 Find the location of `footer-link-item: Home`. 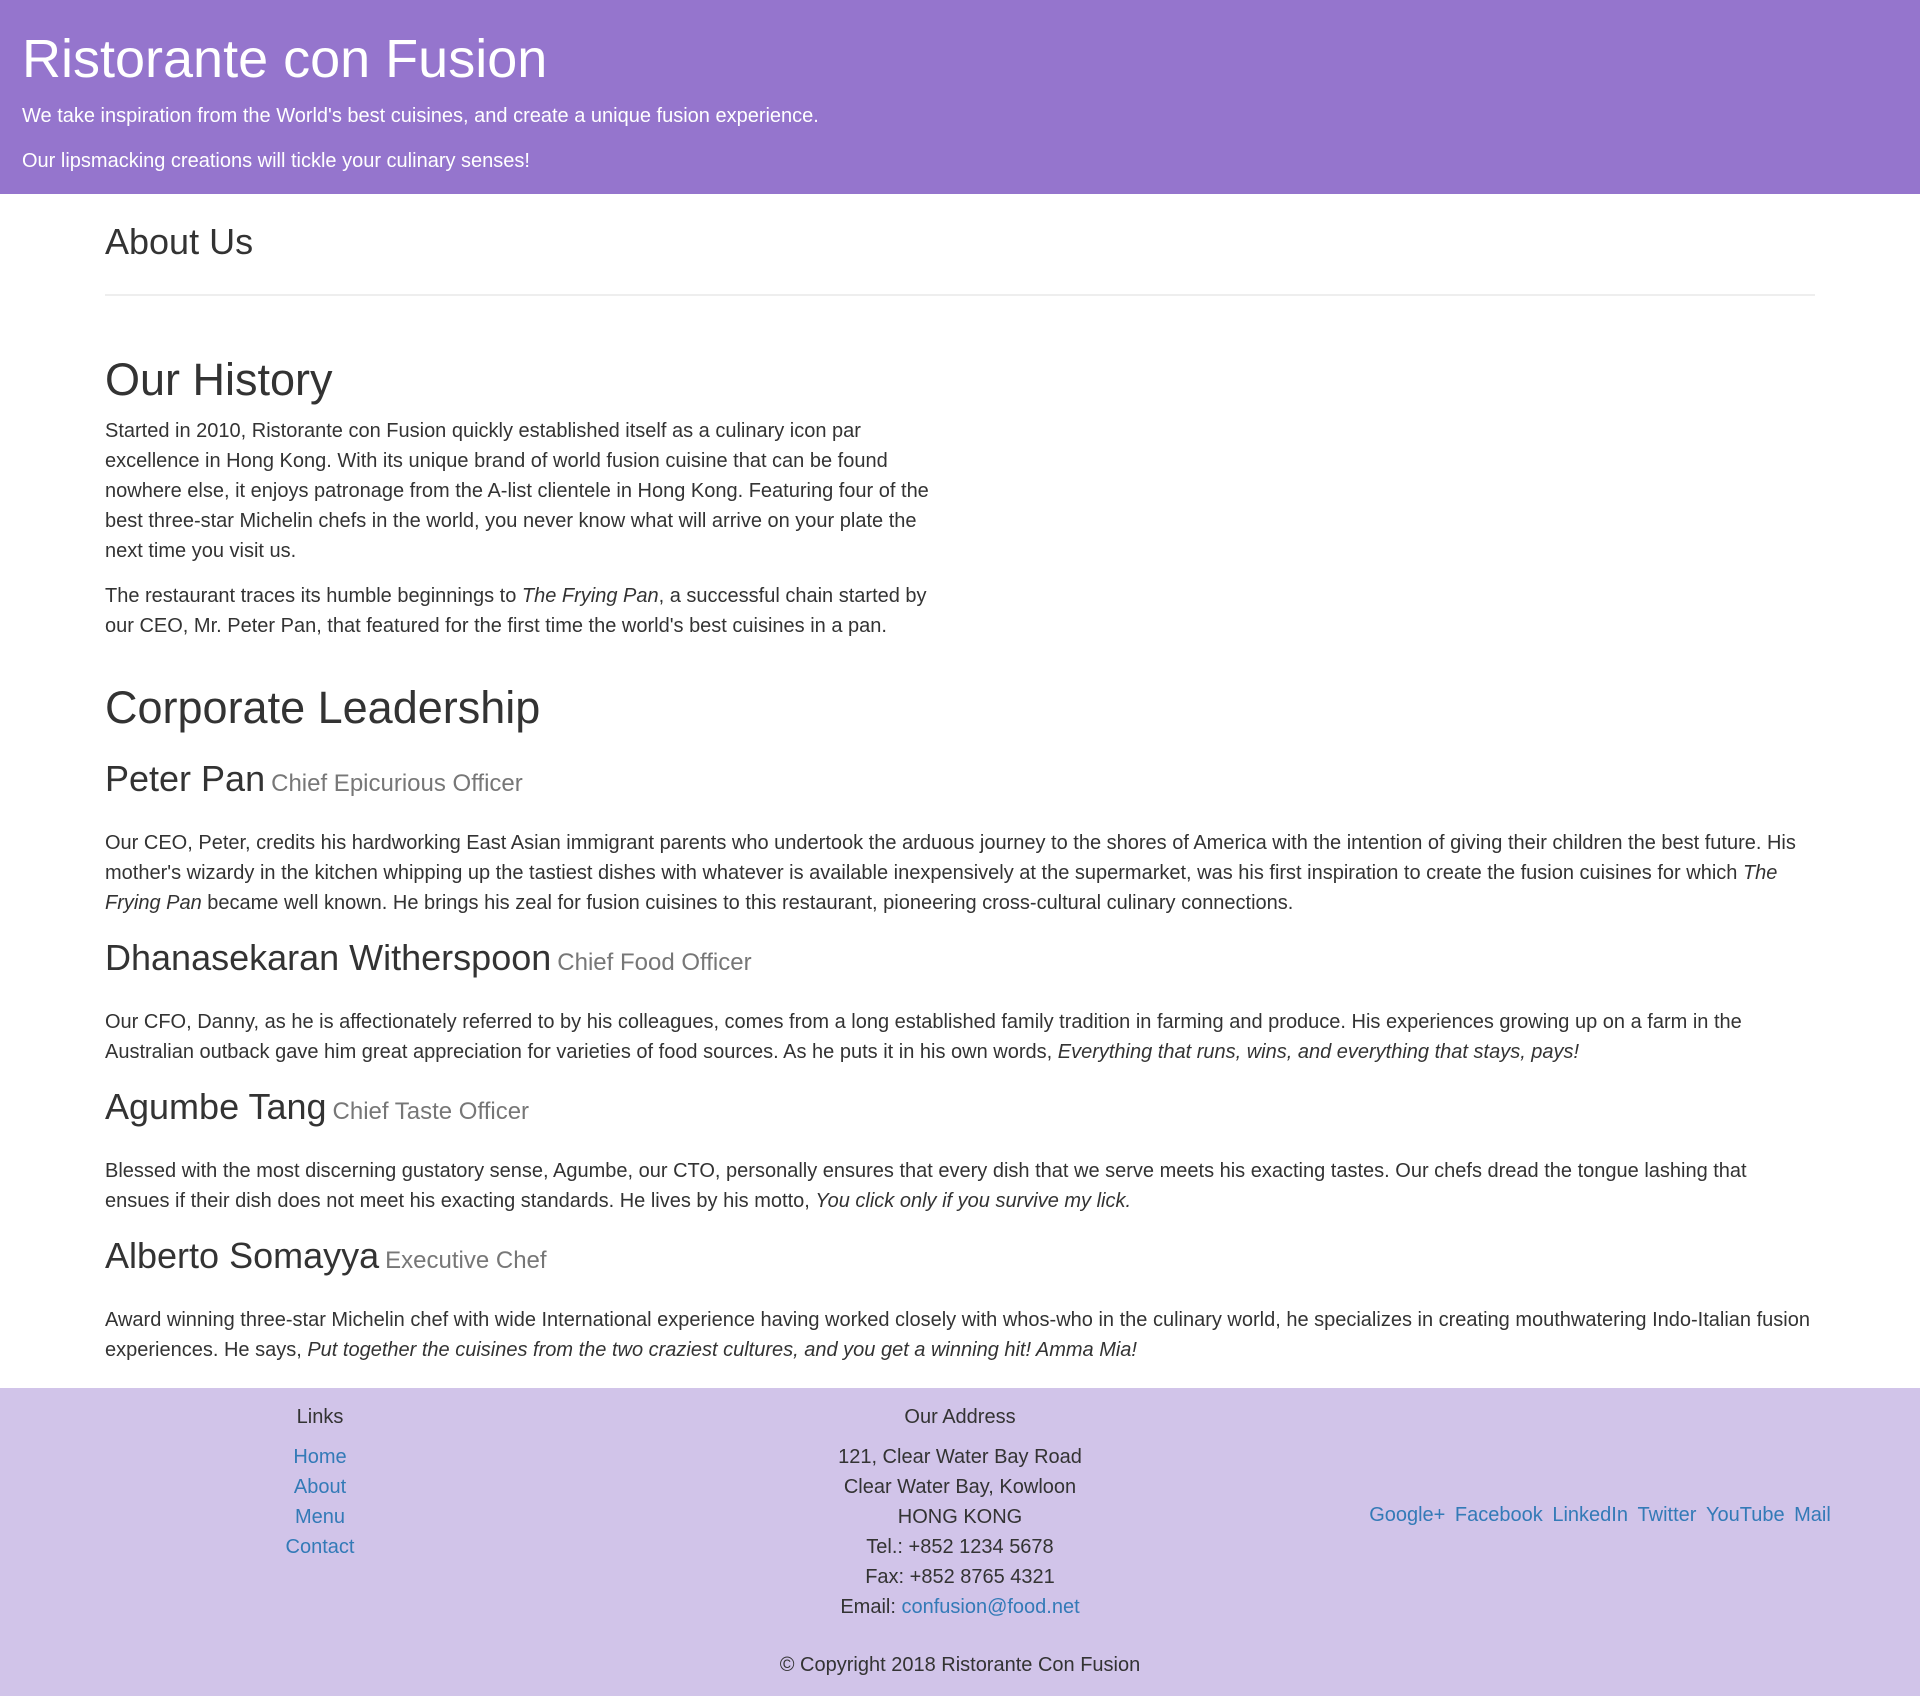

footer-link-item: Home is located at coordinates (320, 1457).